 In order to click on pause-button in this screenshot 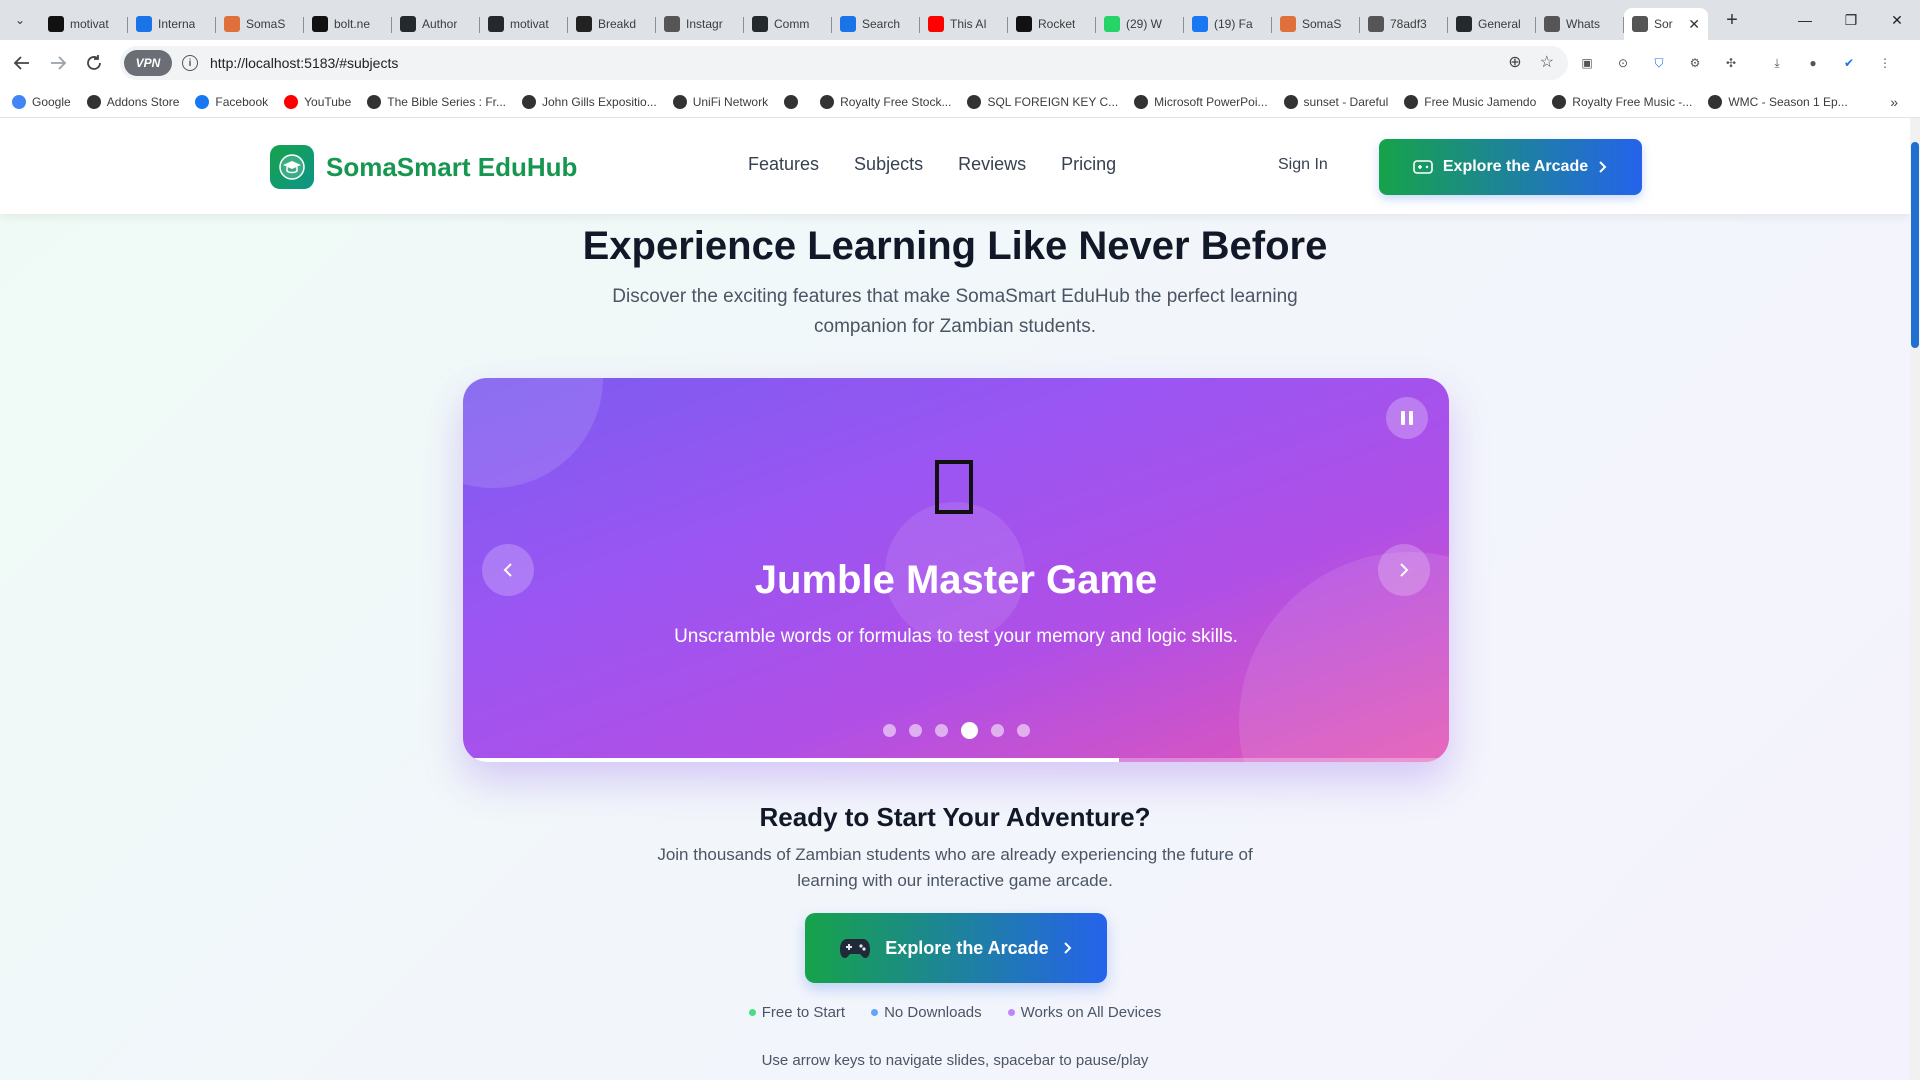, I will do `click(1407, 418)`.